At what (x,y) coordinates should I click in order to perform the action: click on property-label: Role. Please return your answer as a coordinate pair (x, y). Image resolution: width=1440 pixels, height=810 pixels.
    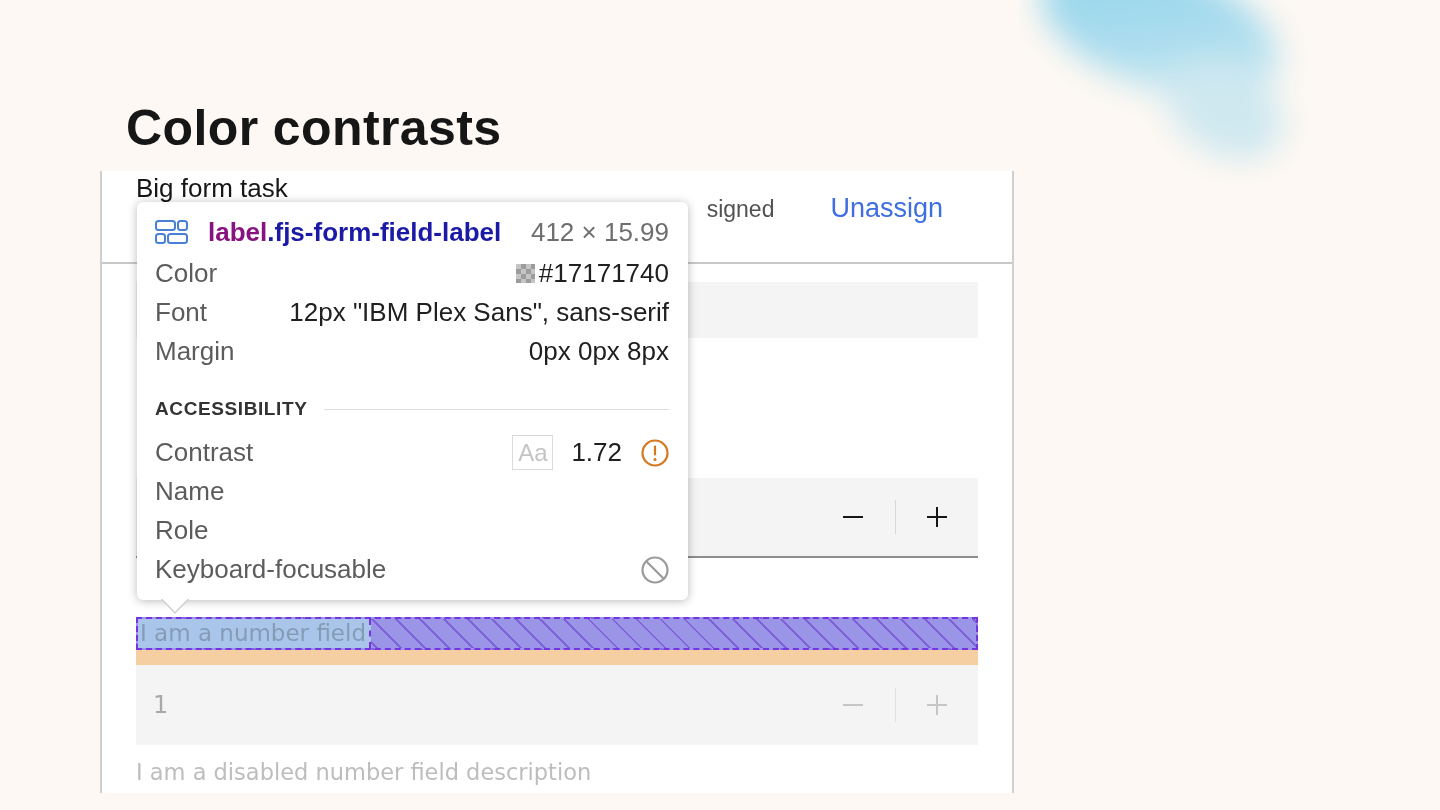
    Looking at the image, I should click on (182, 530).